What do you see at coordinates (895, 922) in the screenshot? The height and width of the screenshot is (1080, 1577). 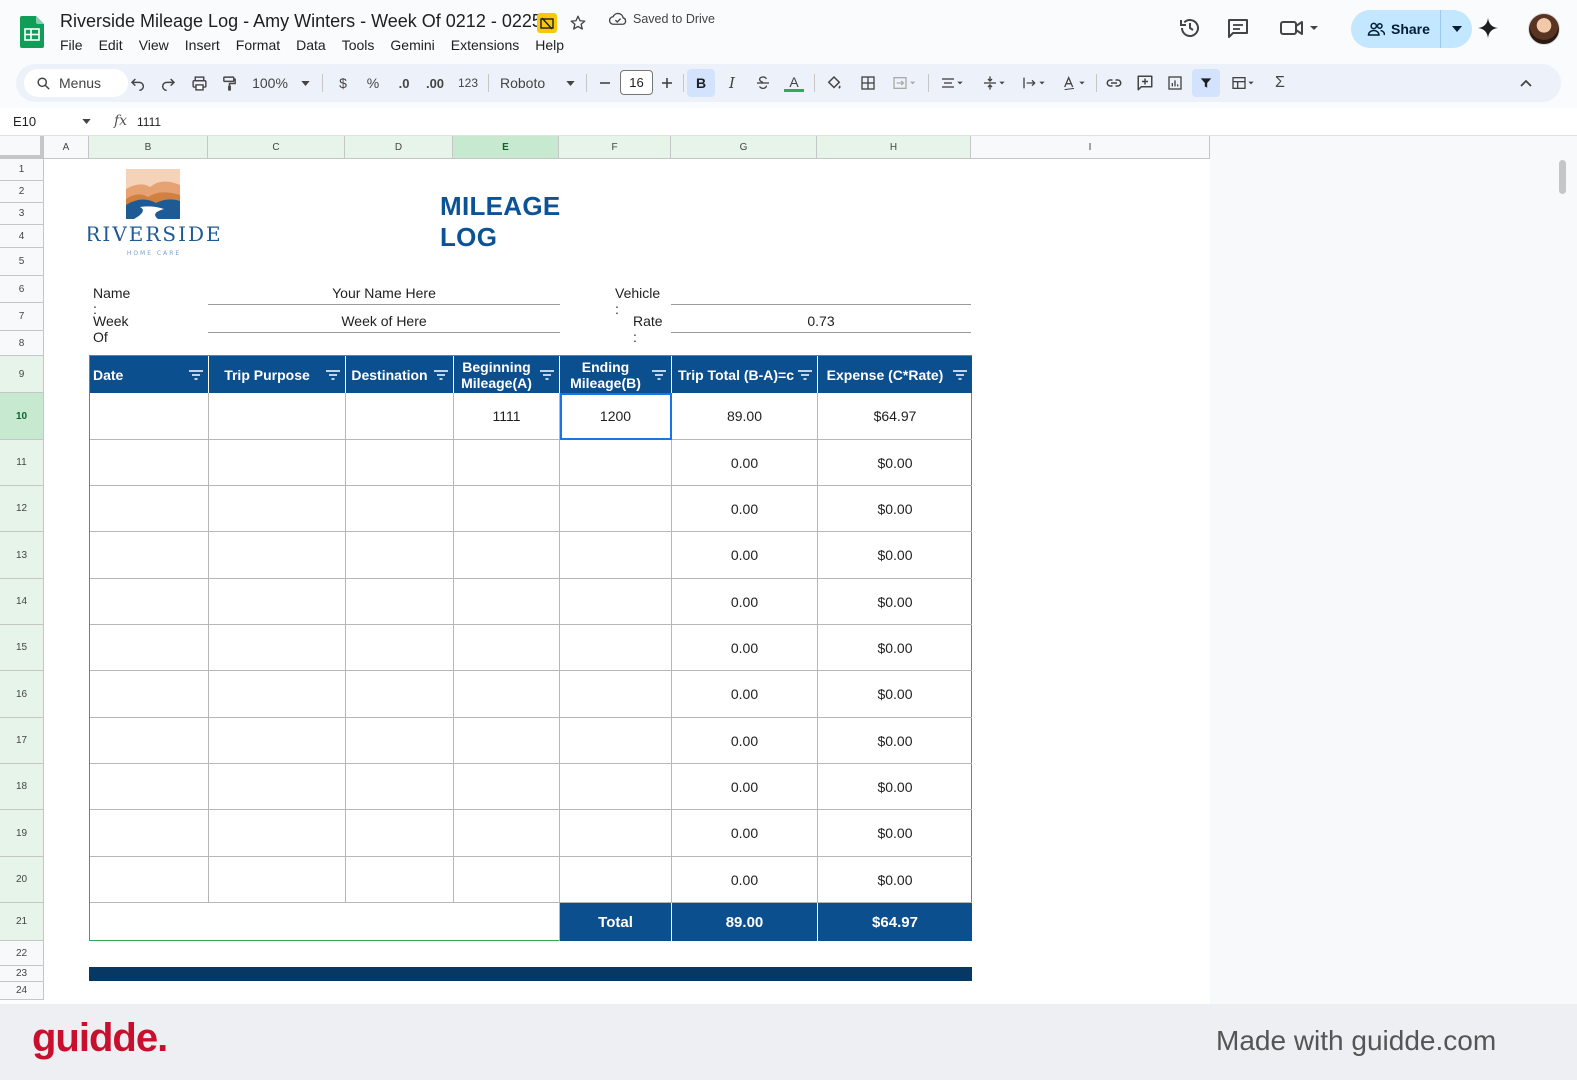 I see `total-expense: $64.97` at bounding box center [895, 922].